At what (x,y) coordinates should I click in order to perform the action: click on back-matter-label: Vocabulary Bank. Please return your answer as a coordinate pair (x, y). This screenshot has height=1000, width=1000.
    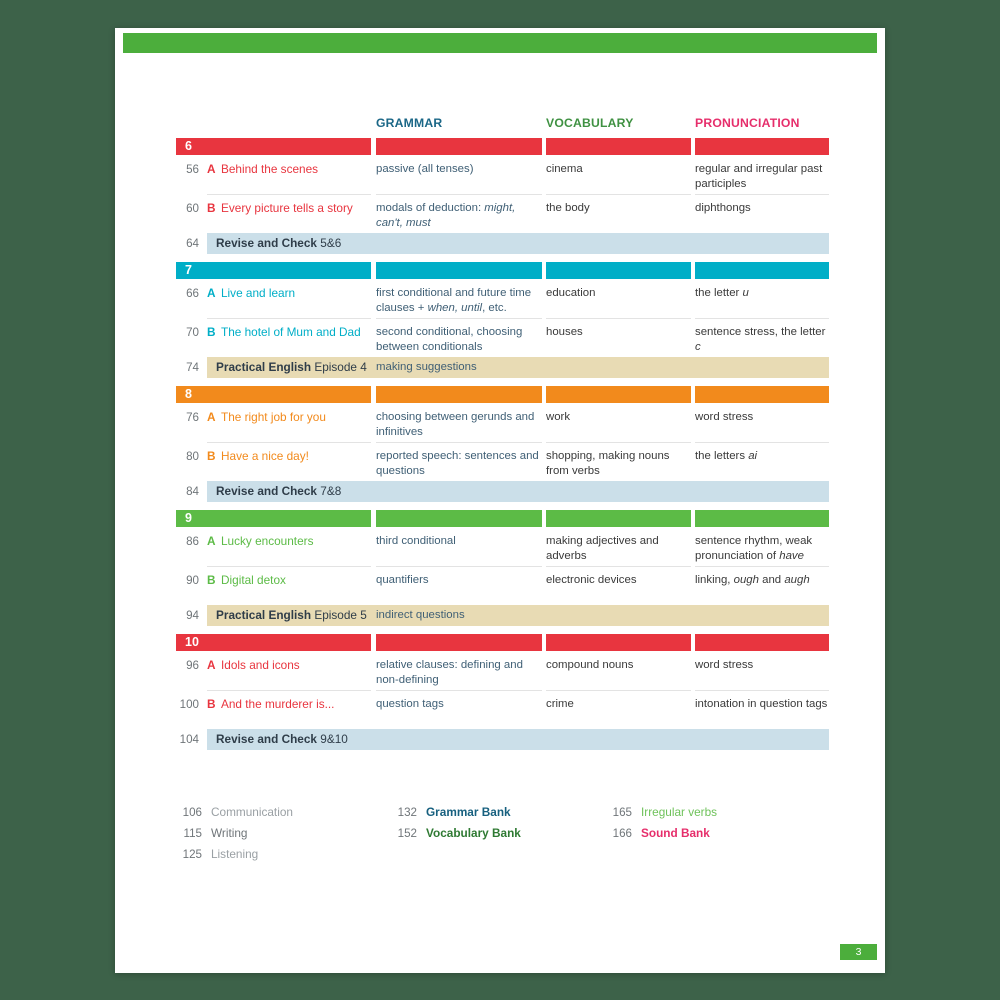
    Looking at the image, I should click on (473, 833).